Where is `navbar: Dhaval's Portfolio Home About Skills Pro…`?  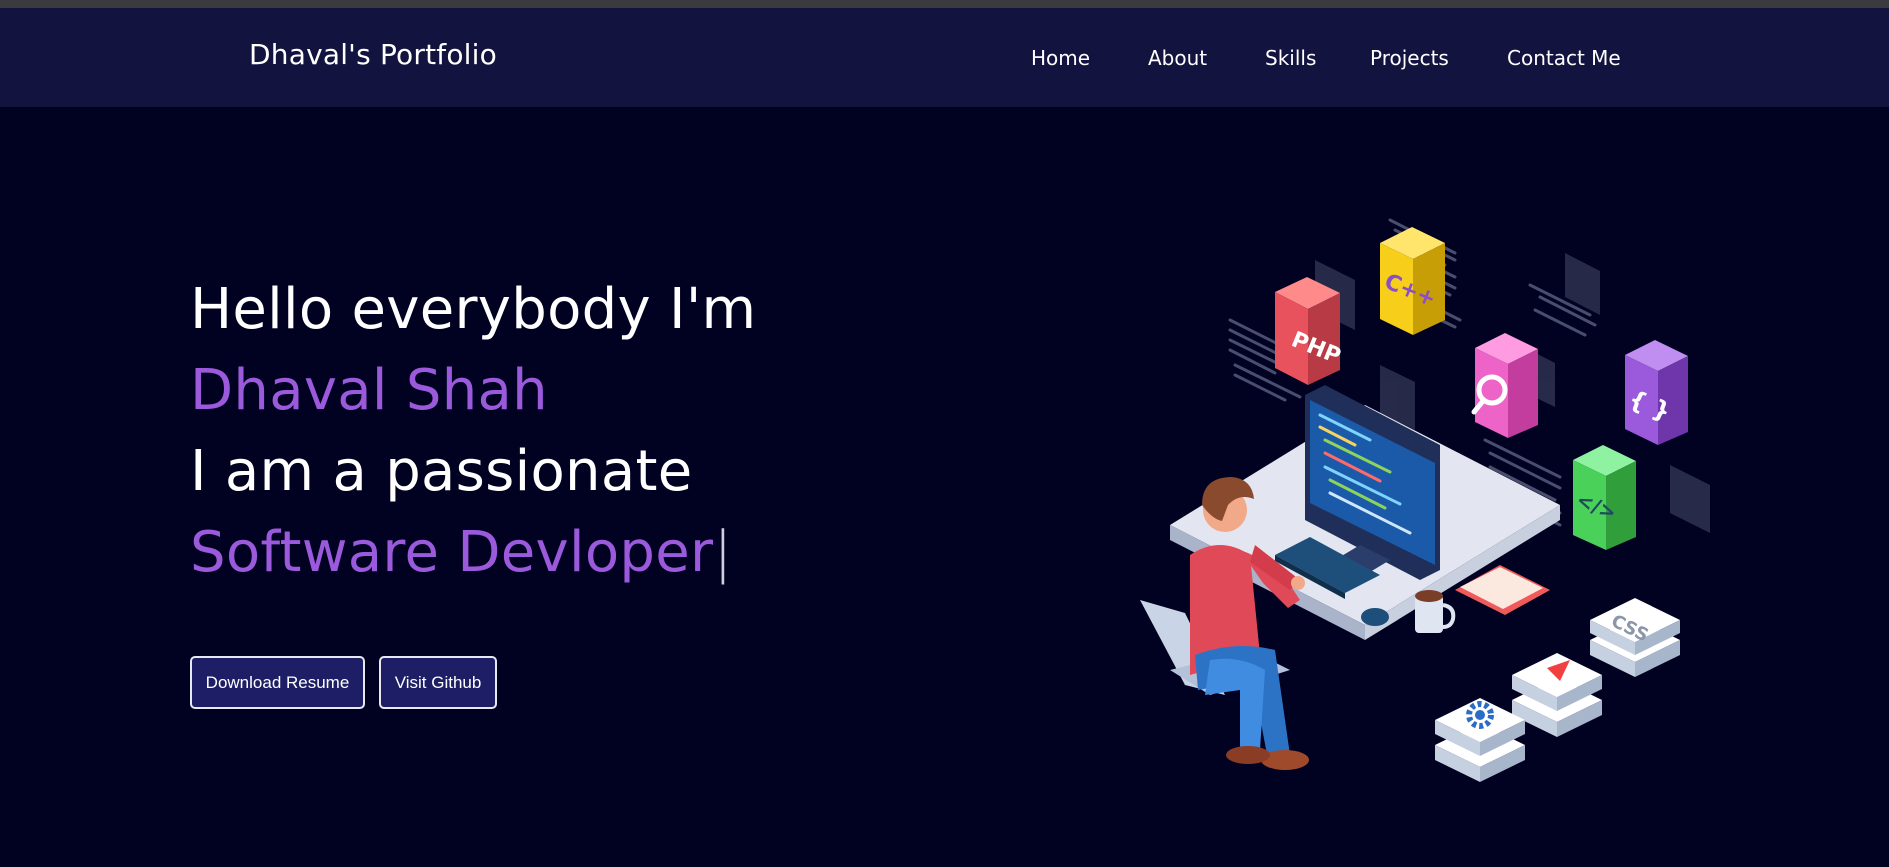 navbar: Dhaval's Portfolio Home About Skills Pro… is located at coordinates (944, 57).